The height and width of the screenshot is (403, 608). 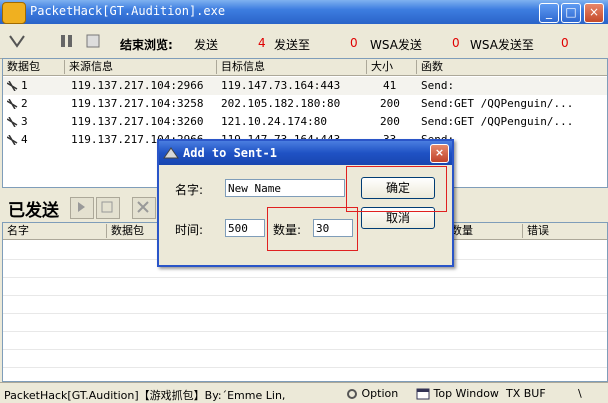 I want to click on delete-button, so click(x=144, y=208).